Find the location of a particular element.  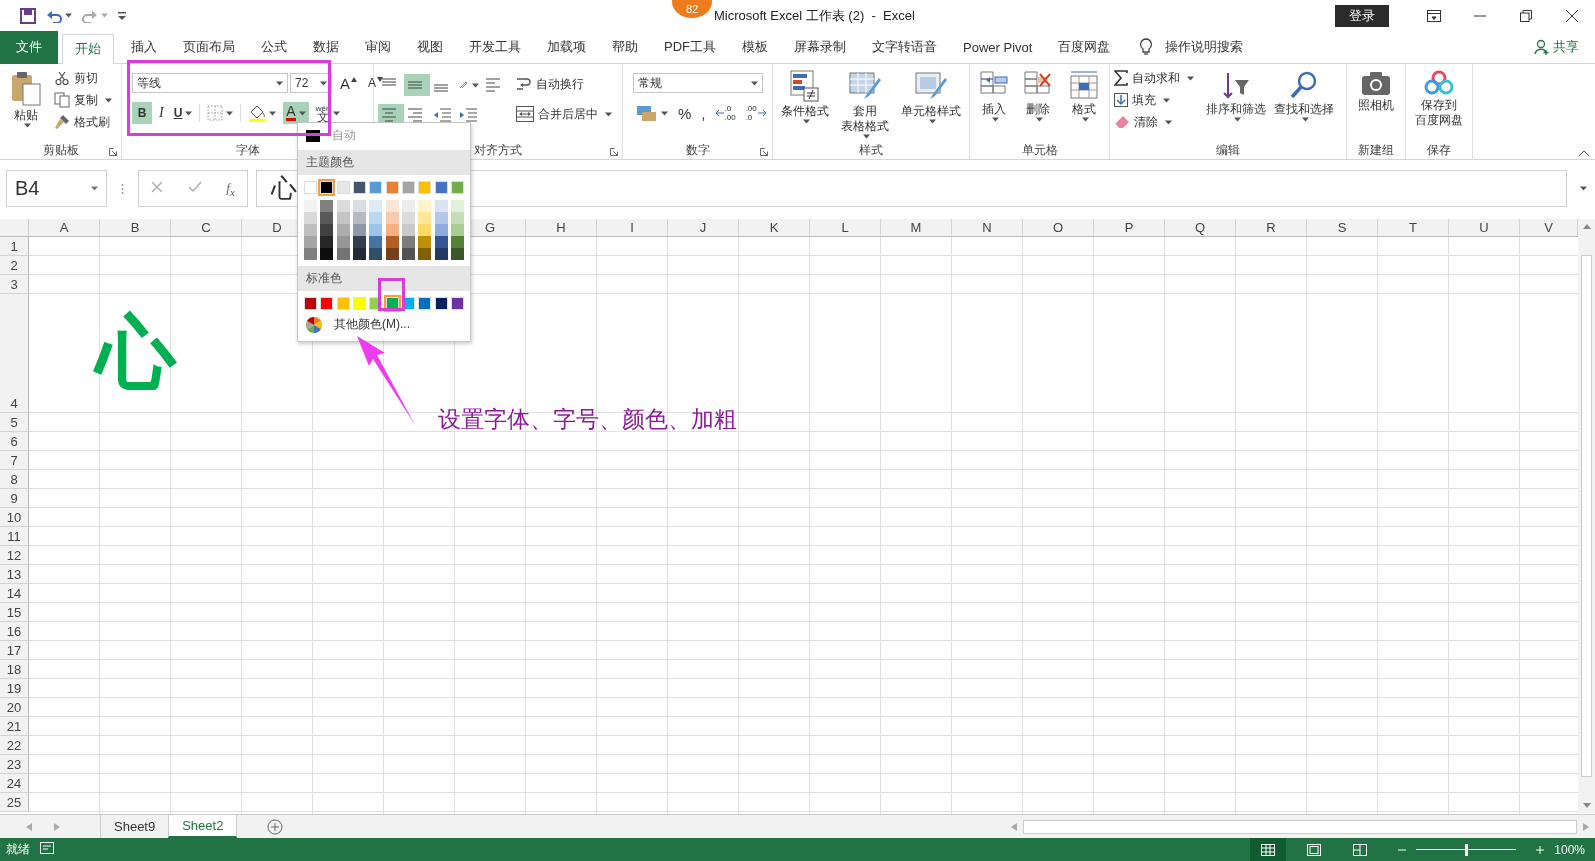

style-button: 条件格式 is located at coordinates (805, 97).